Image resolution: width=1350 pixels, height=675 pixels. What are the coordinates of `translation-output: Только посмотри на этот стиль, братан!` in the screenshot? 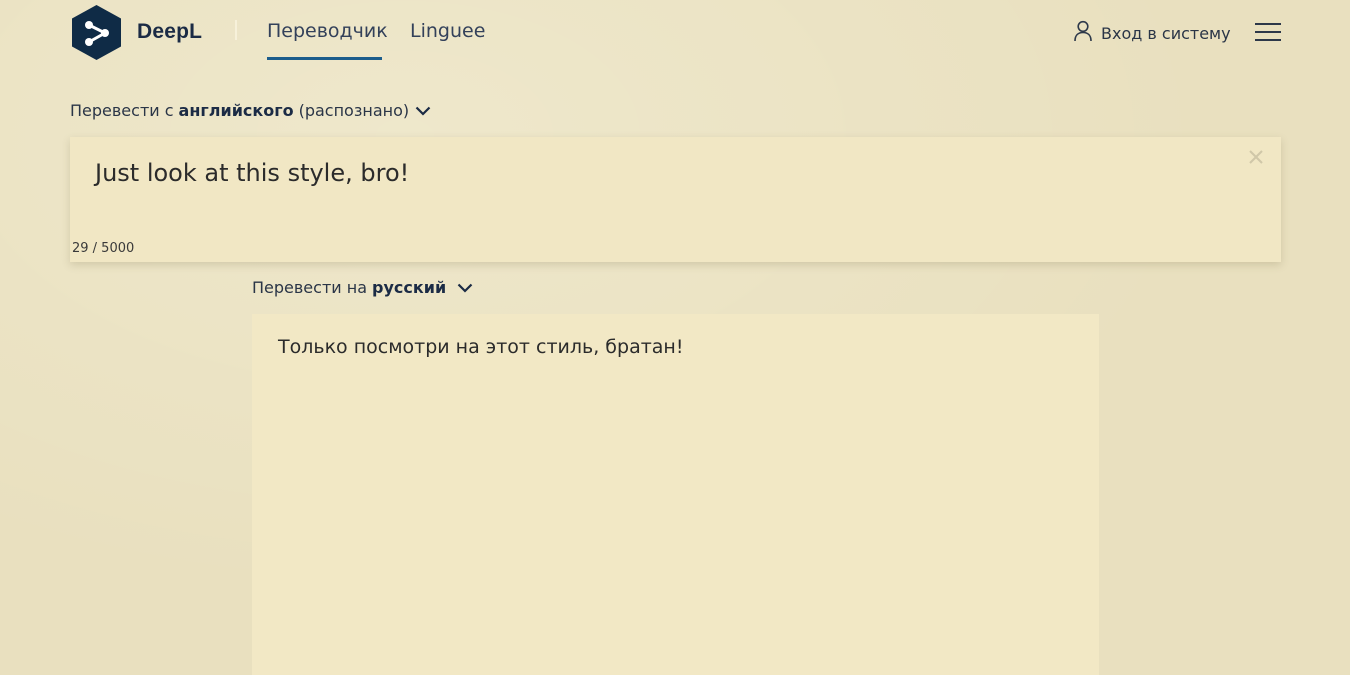 It's located at (480, 347).